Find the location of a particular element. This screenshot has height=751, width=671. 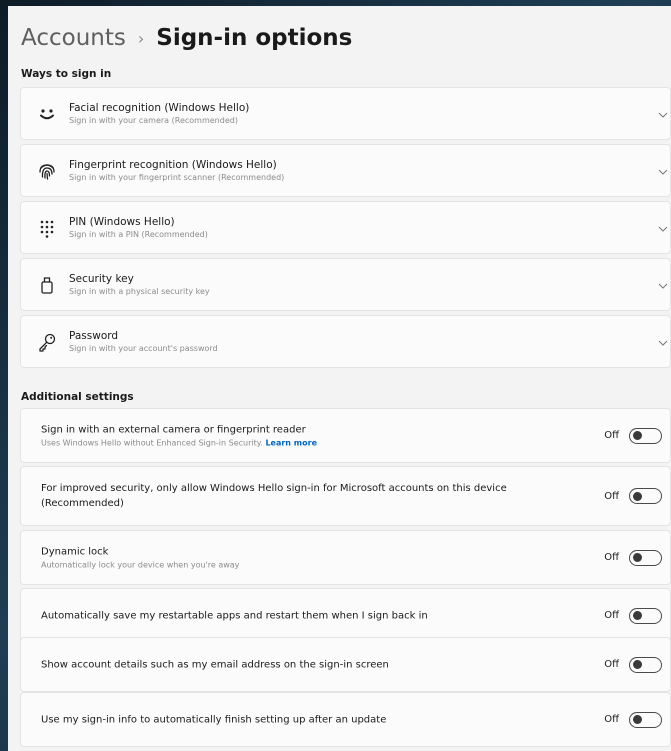

security-key-icon is located at coordinates (47, 285).